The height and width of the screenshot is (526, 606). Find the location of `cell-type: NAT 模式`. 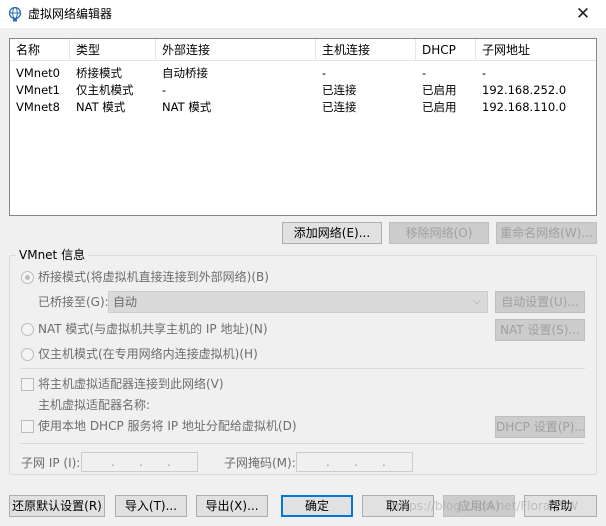

cell-type: NAT 模式 is located at coordinates (101, 107).